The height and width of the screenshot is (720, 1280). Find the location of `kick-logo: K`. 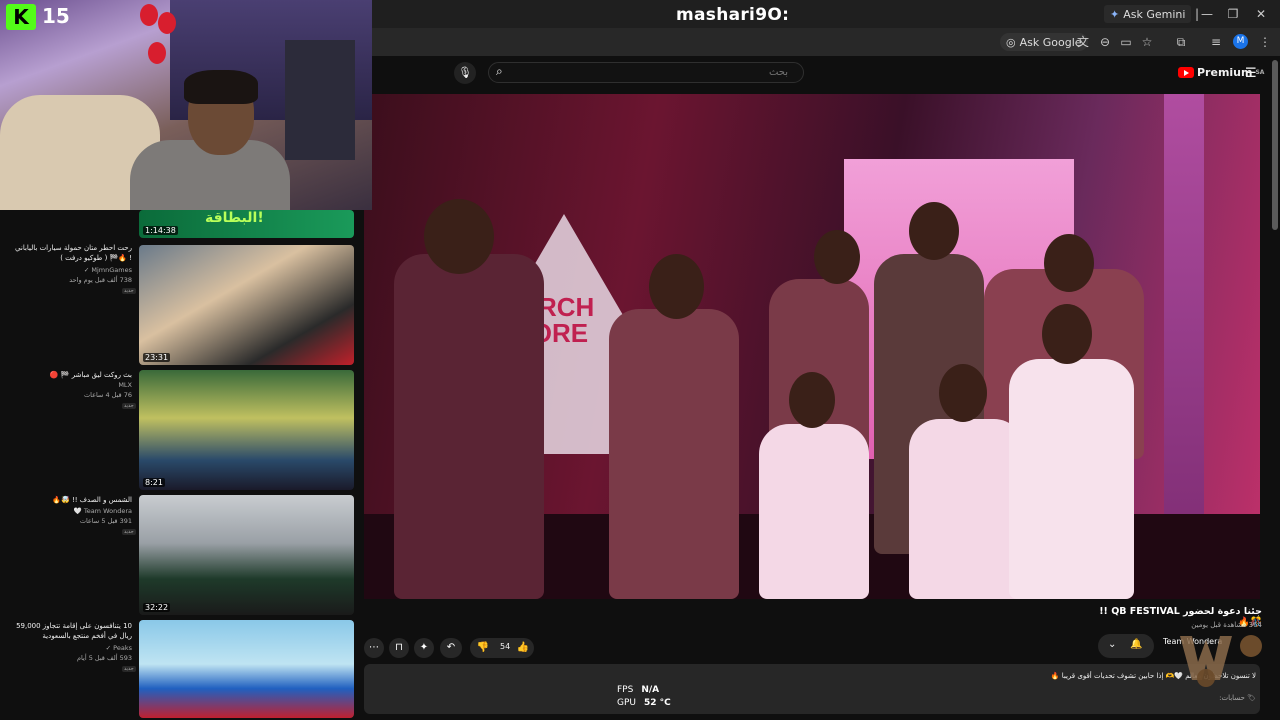

kick-logo: K is located at coordinates (21, 17).